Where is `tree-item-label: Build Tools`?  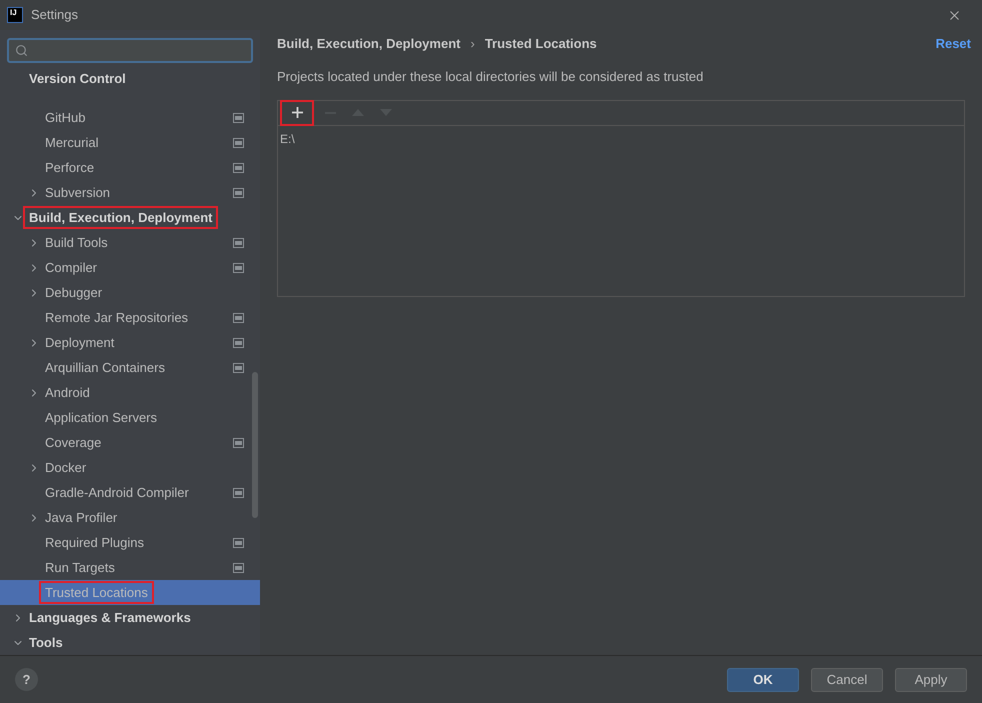
tree-item-label: Build Tools is located at coordinates (76, 243).